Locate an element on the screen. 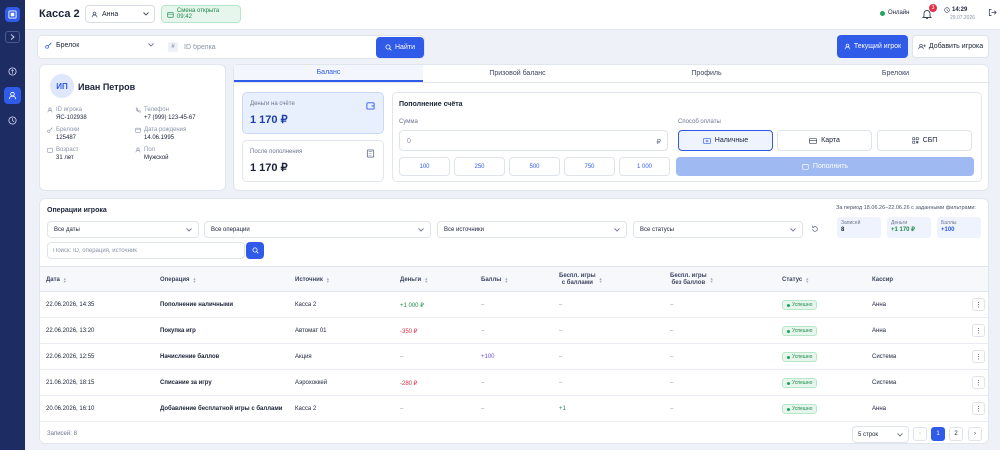  cell-cashier: Система is located at coordinates (884, 357).